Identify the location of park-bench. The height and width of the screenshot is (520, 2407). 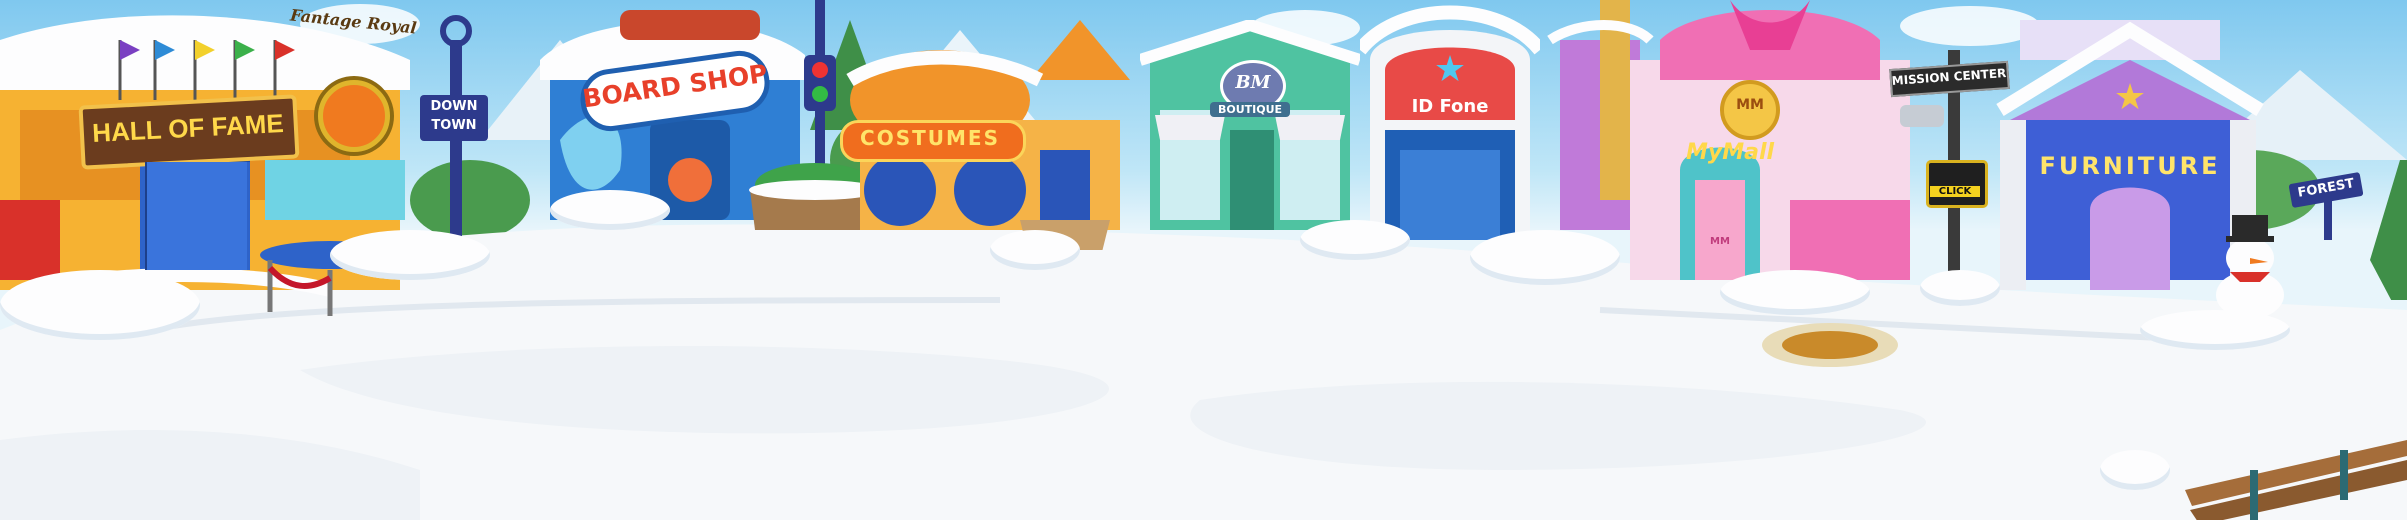
(2296, 480).